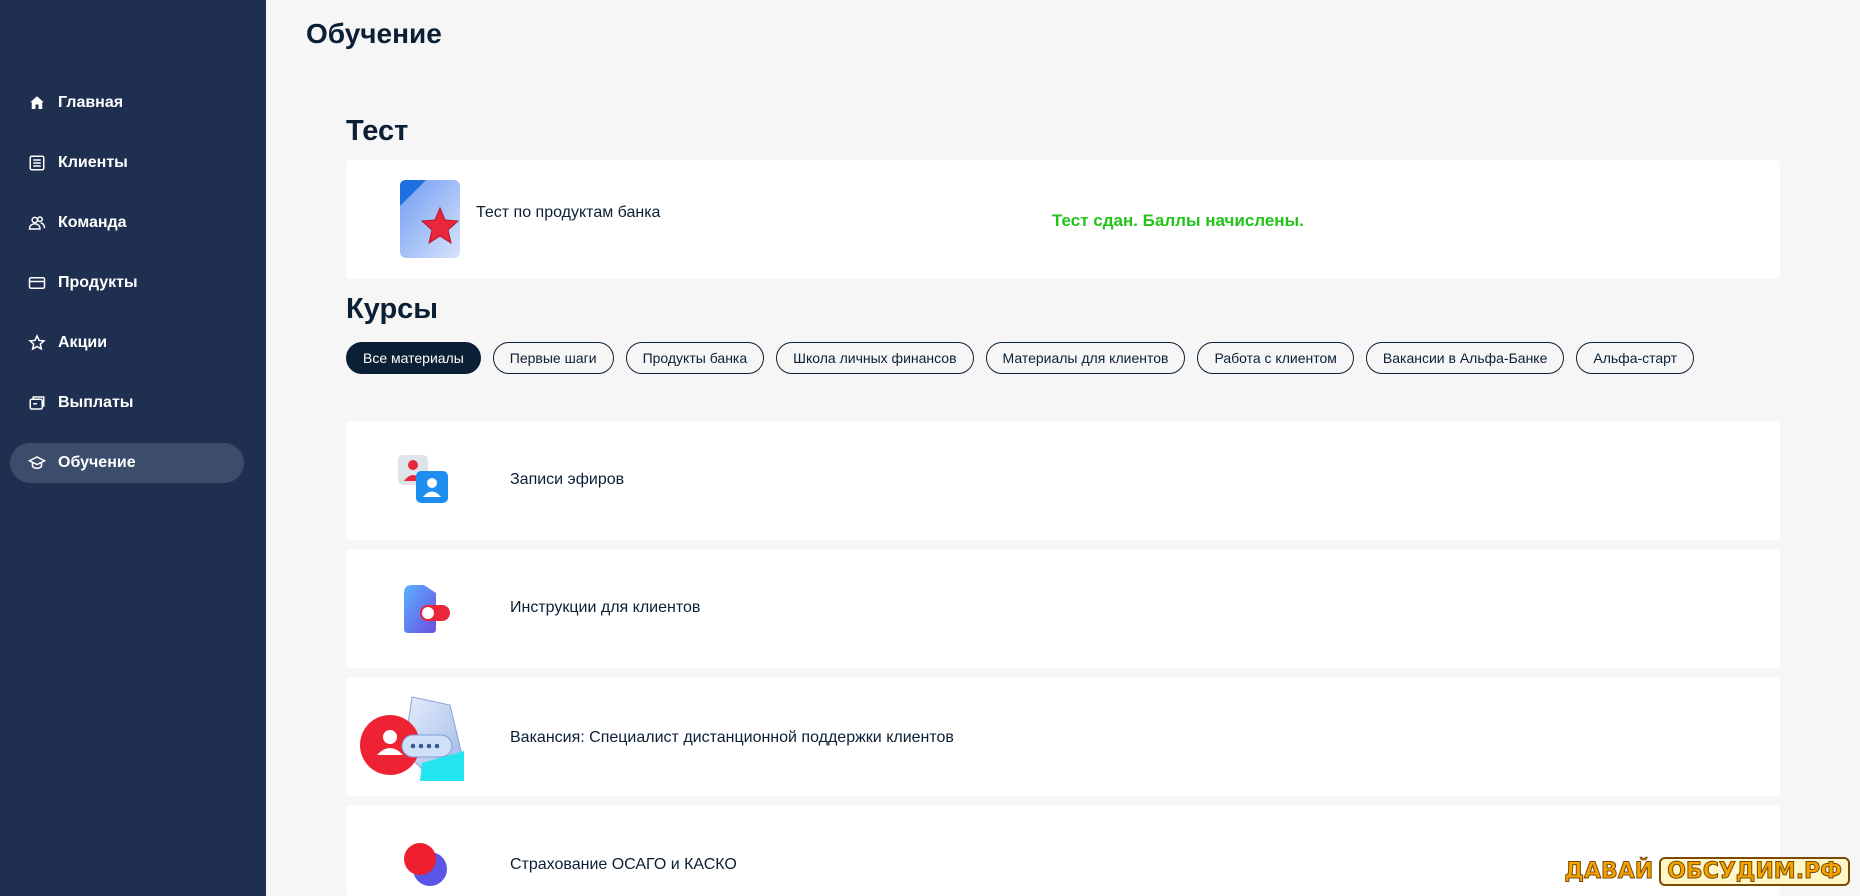 The height and width of the screenshot is (896, 1860). I want to click on test-section-title: Тест, so click(377, 131).